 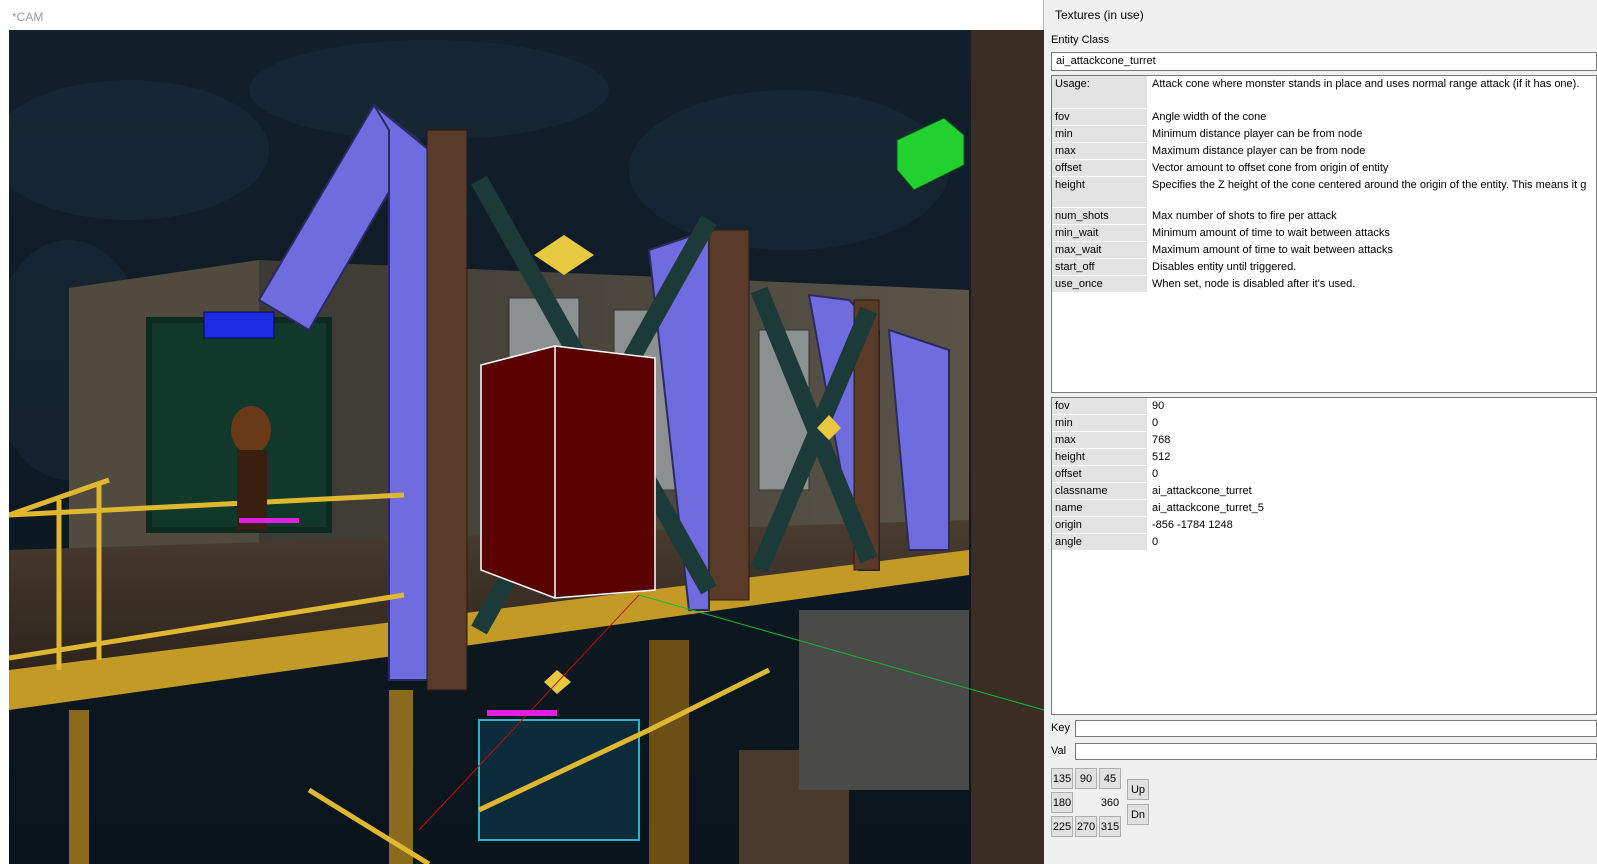 I want to click on property-row: max 768, so click(x=1324, y=440).